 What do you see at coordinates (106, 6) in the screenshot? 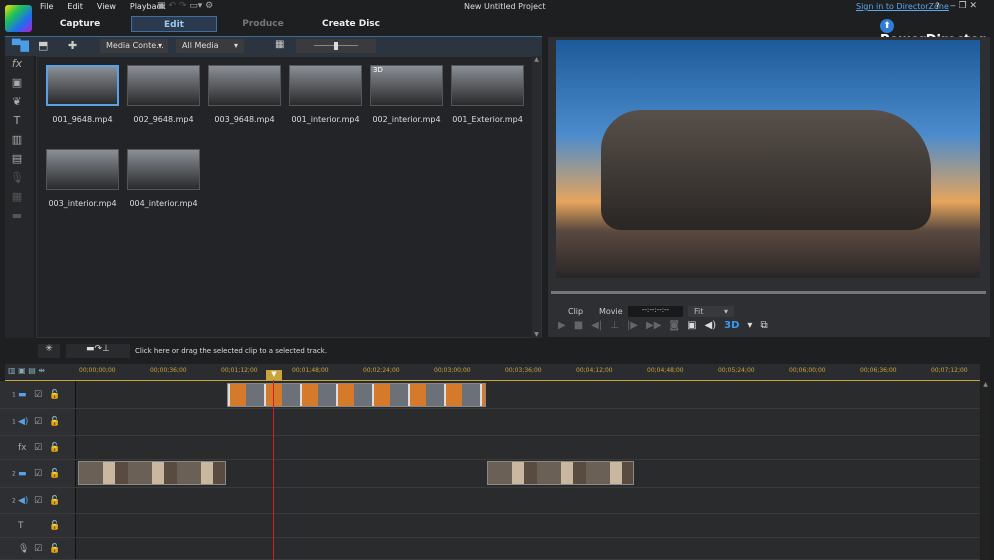
I see `menu-view: View` at bounding box center [106, 6].